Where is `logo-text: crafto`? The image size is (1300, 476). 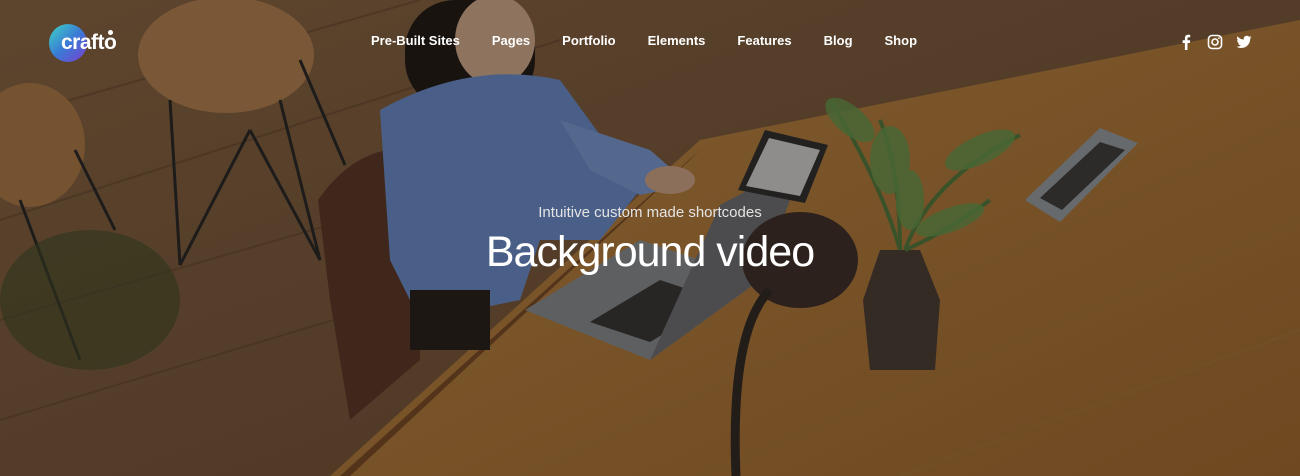 logo-text: crafto is located at coordinates (89, 42).